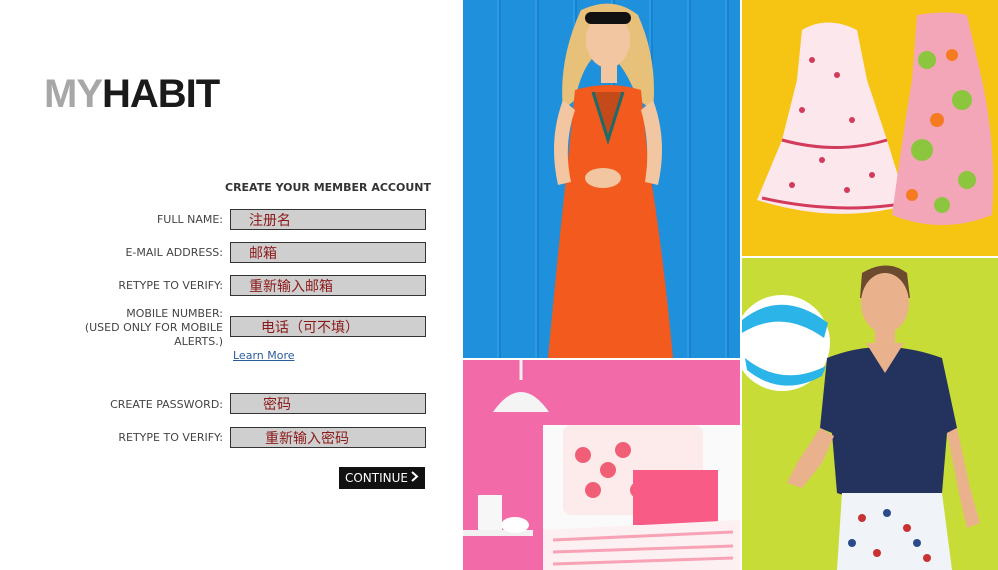 The image size is (998, 570). I want to click on email-field, so click(328, 252).